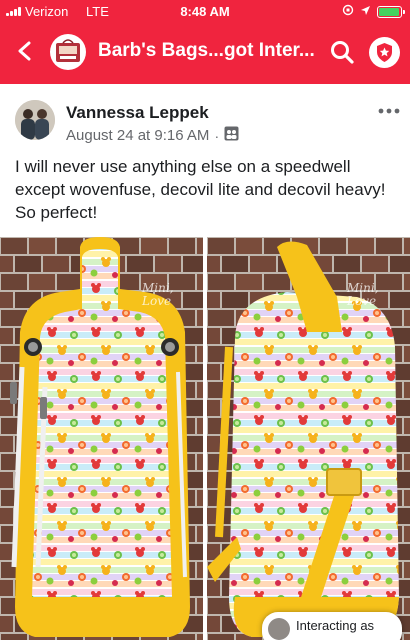 Image resolution: width=410 pixels, height=640 pixels. I want to click on watermark-left: Mini, Love, so click(158, 294).